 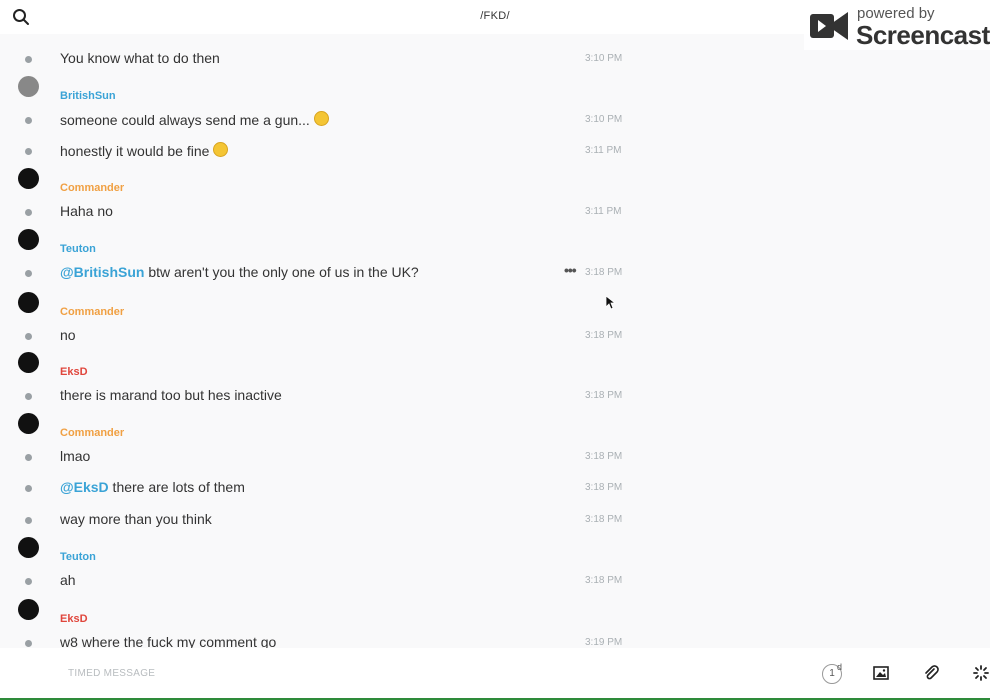 I want to click on message-text: lmao, so click(x=75, y=456).